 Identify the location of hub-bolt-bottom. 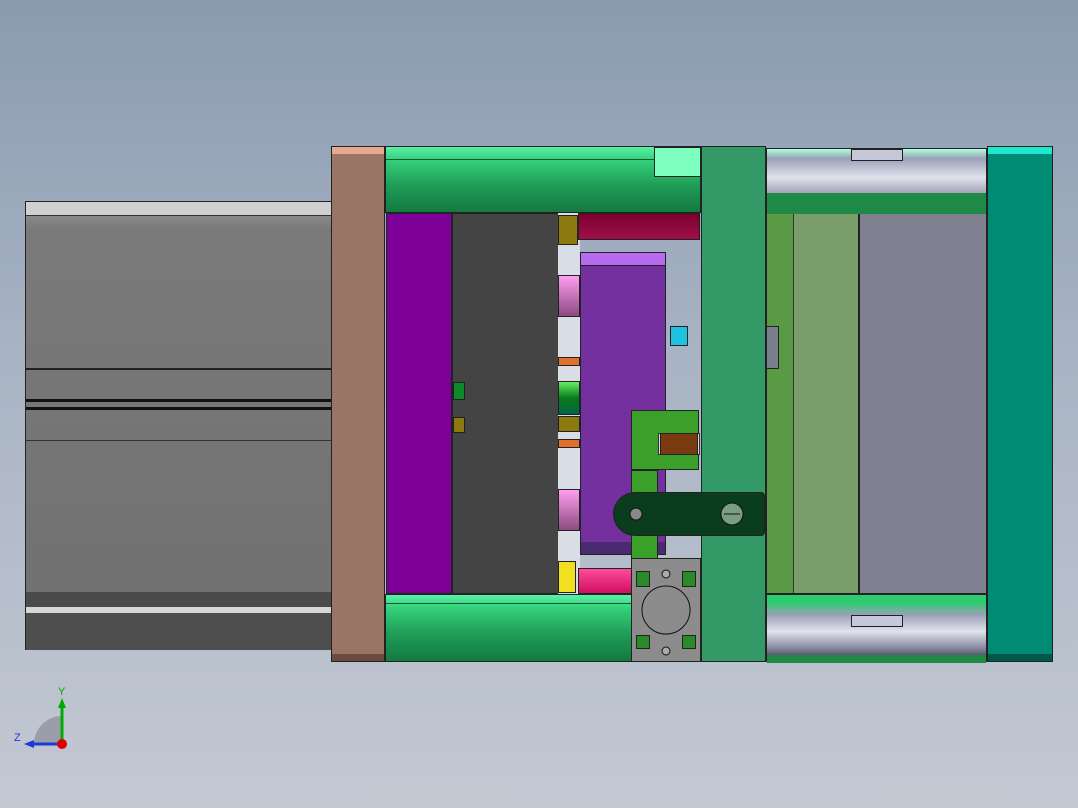
(666, 651).